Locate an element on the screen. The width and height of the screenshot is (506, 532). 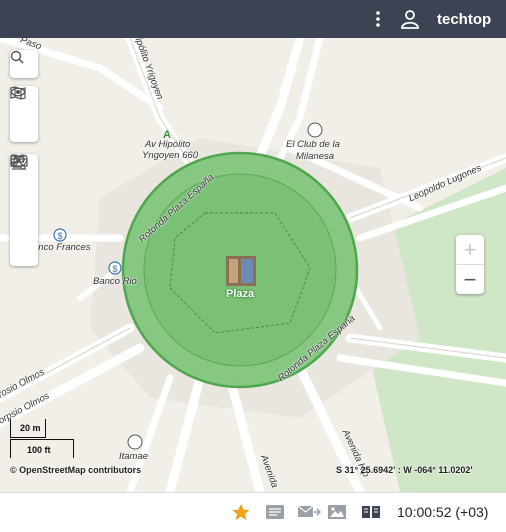
kebab-menu-icon is located at coordinates (378, 19).